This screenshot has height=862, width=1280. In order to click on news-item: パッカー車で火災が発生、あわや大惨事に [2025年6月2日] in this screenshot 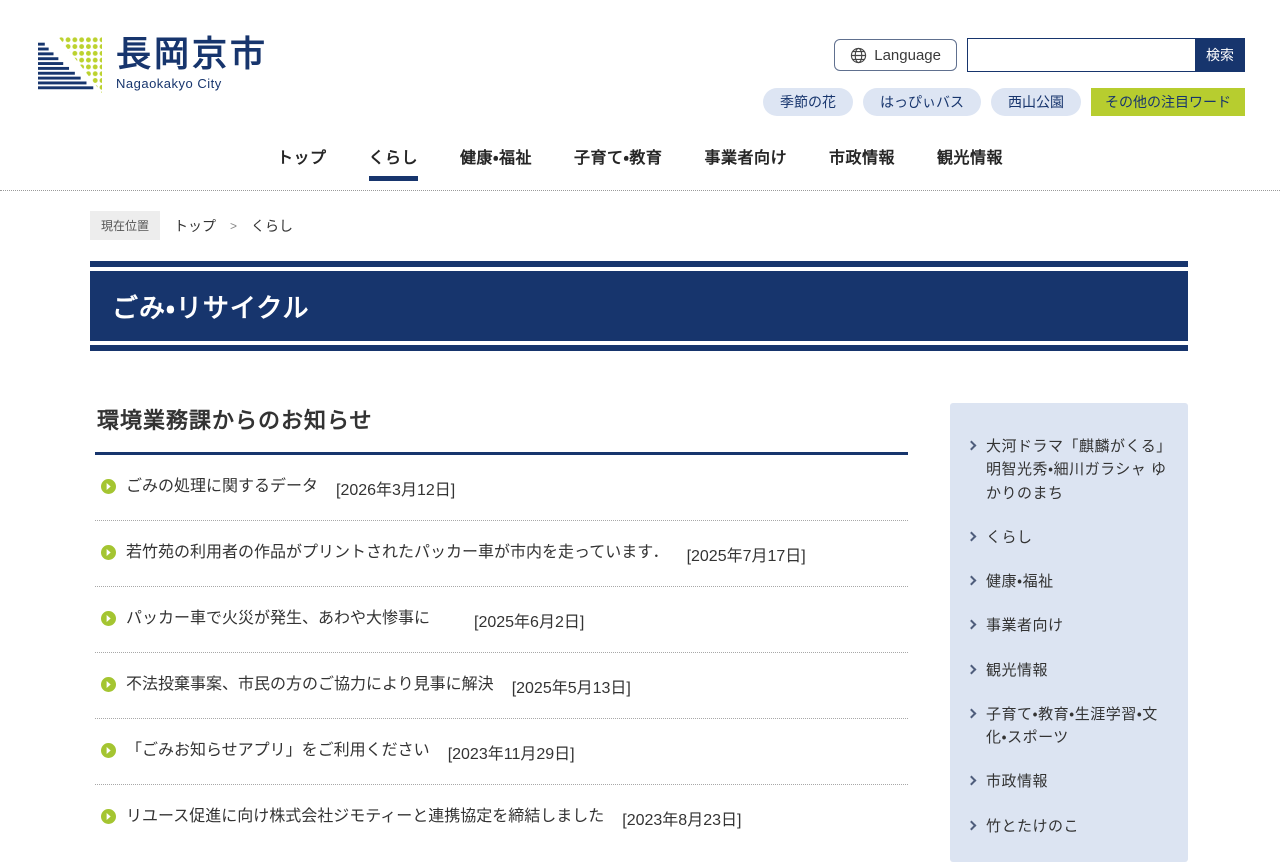, I will do `click(501, 620)`.